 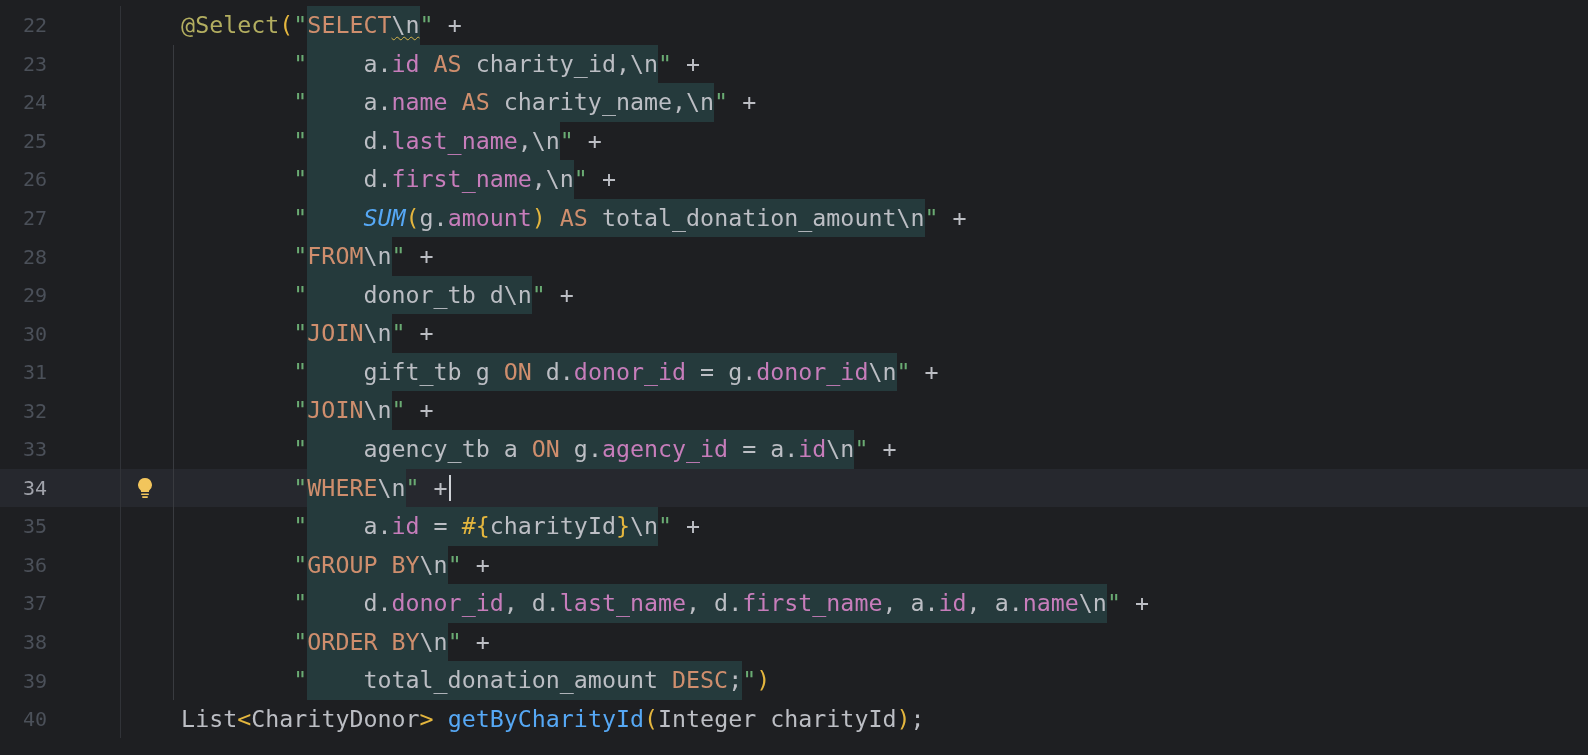 What do you see at coordinates (307, 642) in the screenshot?
I see `code-line: "ORDER BY\n" +` at bounding box center [307, 642].